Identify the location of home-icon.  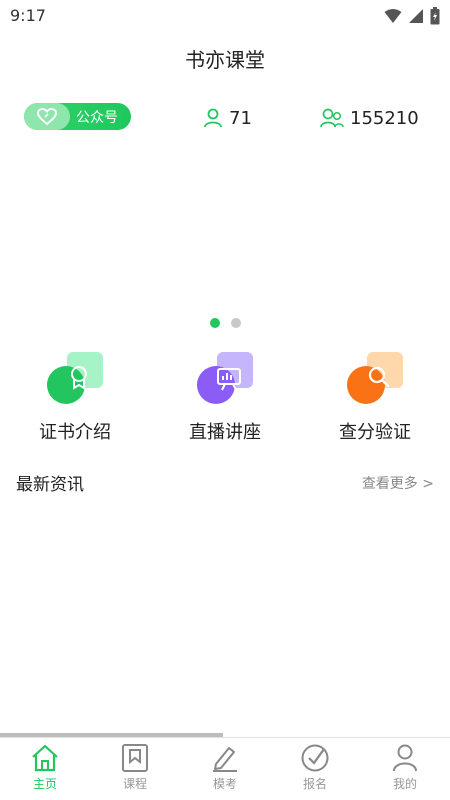
(45, 758).